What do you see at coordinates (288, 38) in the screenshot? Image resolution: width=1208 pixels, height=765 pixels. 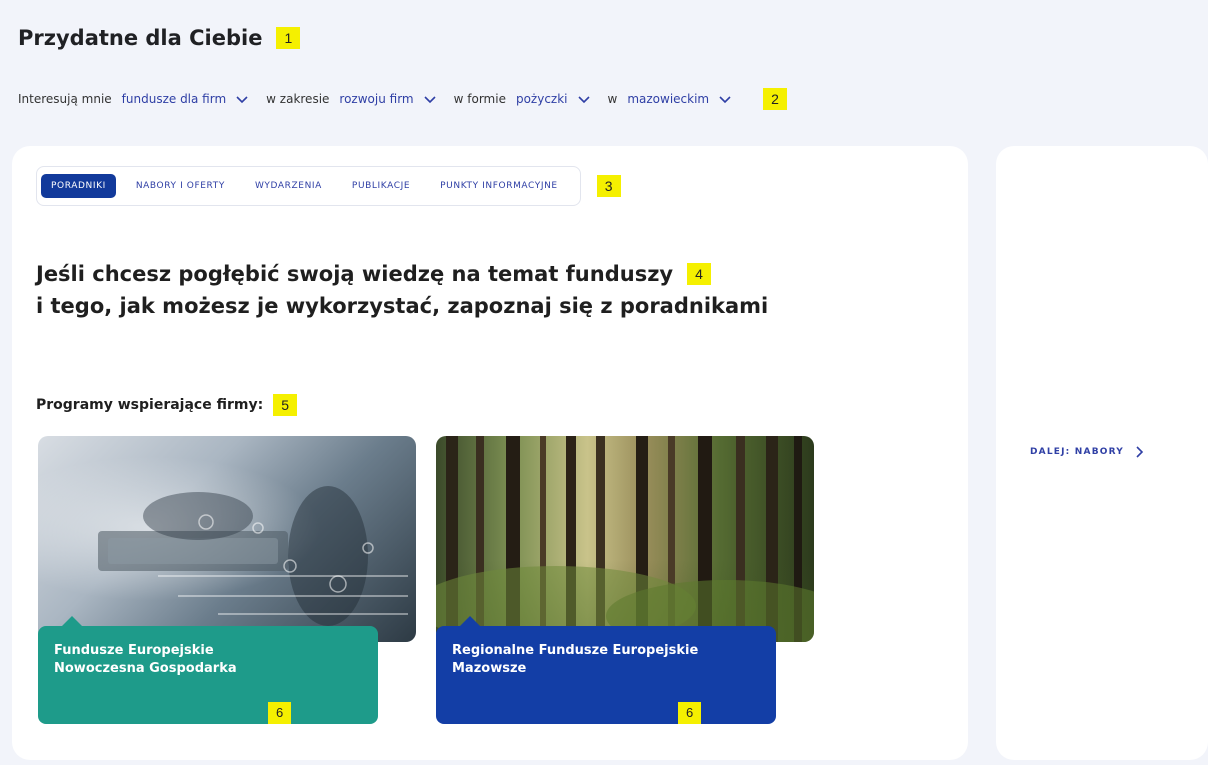 I see `annotation-marker-1: 1` at bounding box center [288, 38].